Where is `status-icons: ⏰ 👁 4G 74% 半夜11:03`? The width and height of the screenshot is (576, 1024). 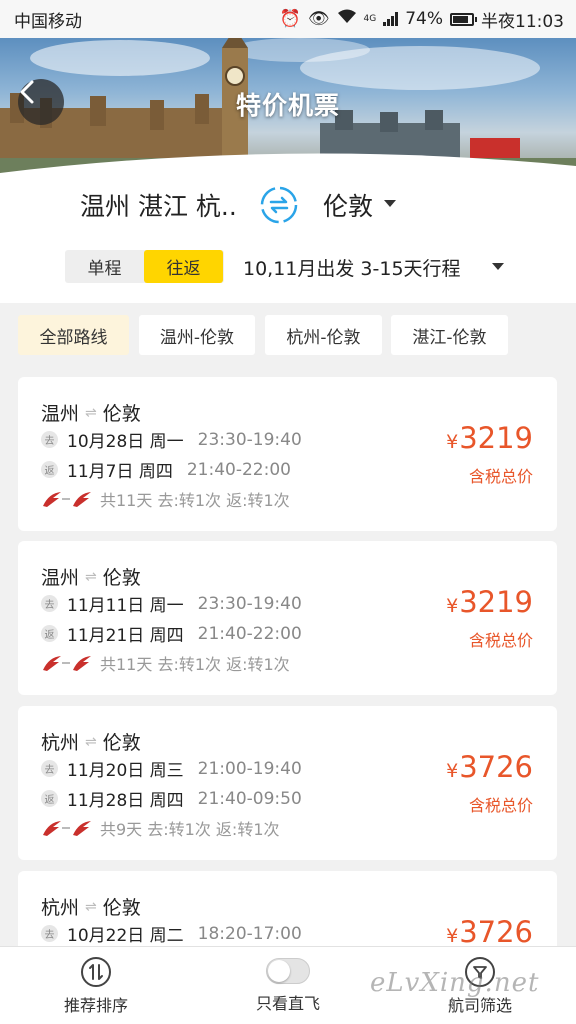
status-icons: ⏰ 👁 4G 74% 半夜11:03 is located at coordinates (422, 19).